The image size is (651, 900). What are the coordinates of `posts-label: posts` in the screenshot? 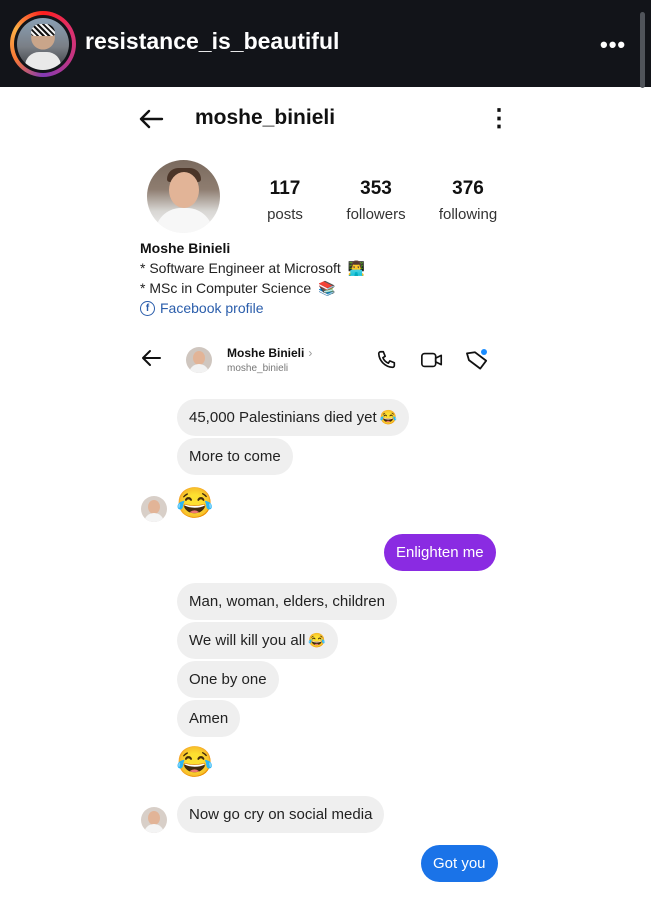 It's located at (285, 214).